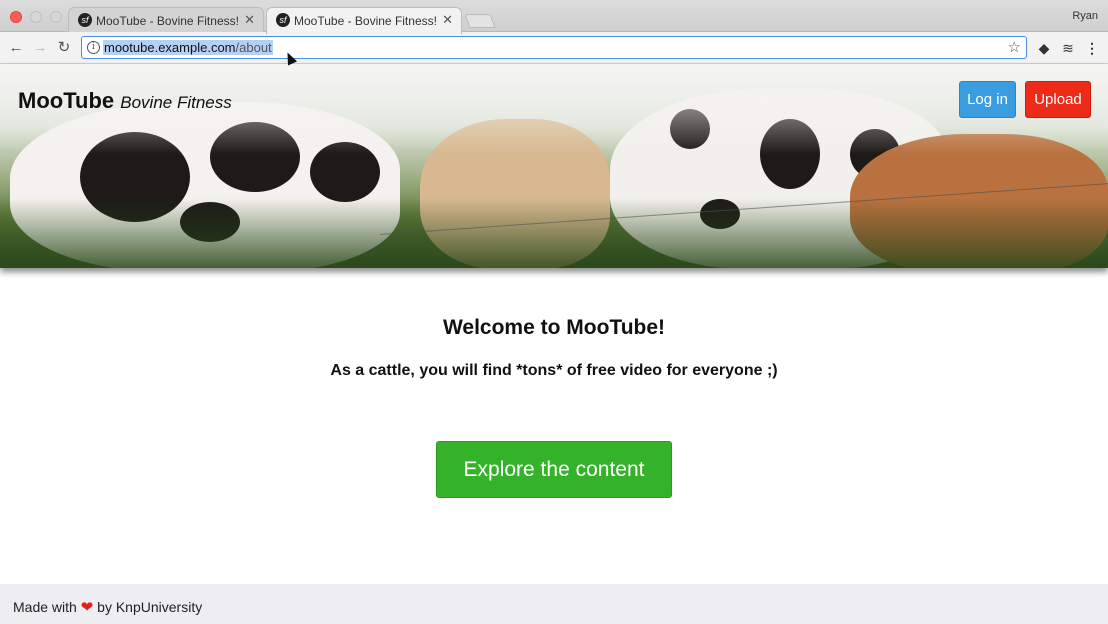 Image resolution: width=1108 pixels, height=624 pixels. I want to click on reload-icon: ↻, so click(64, 48).